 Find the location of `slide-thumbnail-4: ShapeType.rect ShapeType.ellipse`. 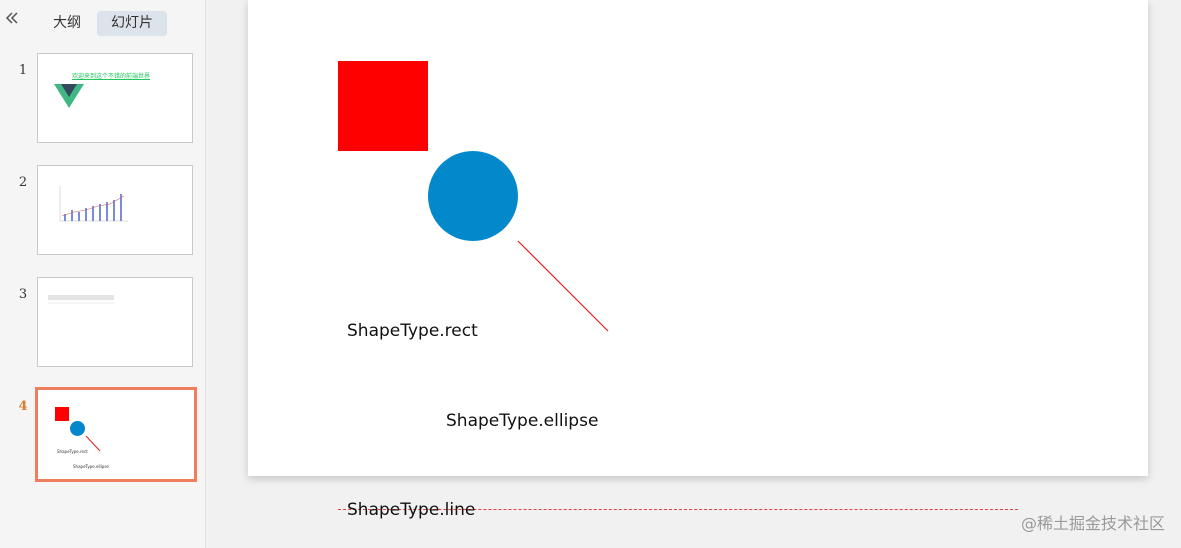

slide-thumbnail-4: ShapeType.rect ShapeType.ellipse is located at coordinates (116, 434).